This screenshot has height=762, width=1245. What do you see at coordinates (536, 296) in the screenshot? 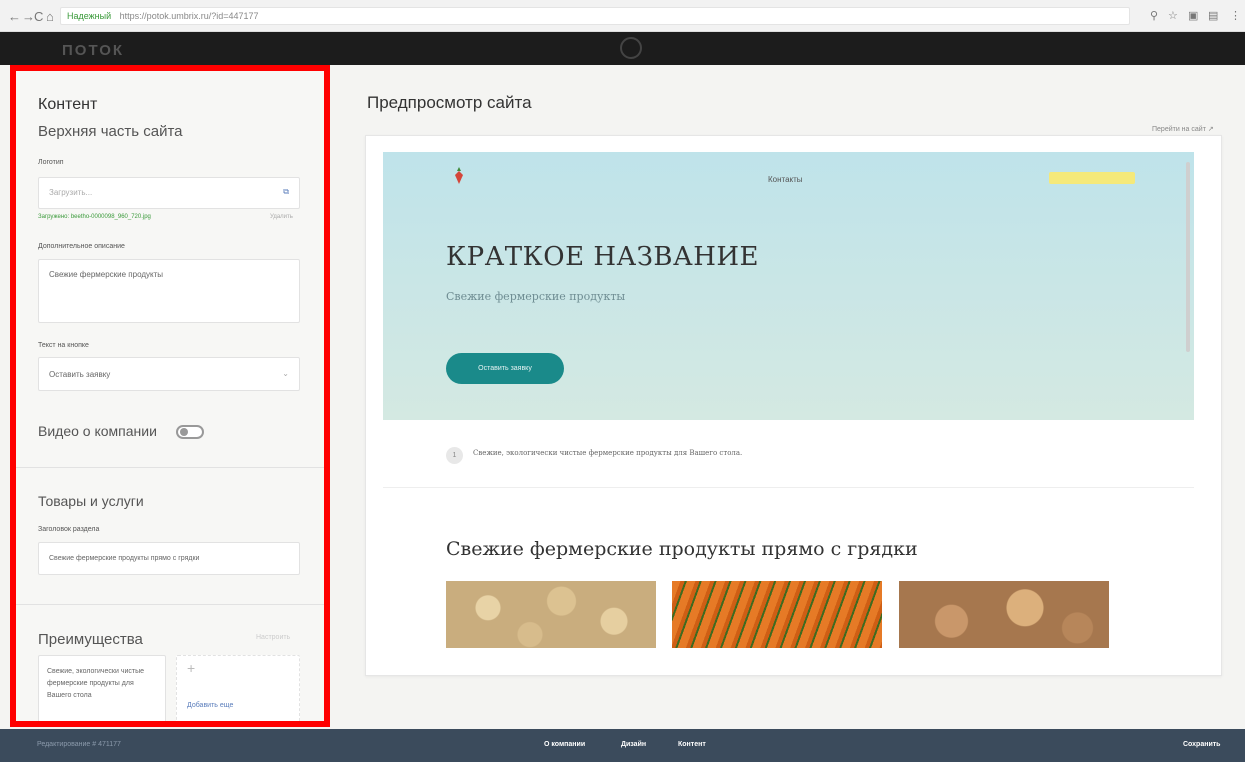
I see `hero-subtitle: Свежие фермерские продукты` at bounding box center [536, 296].